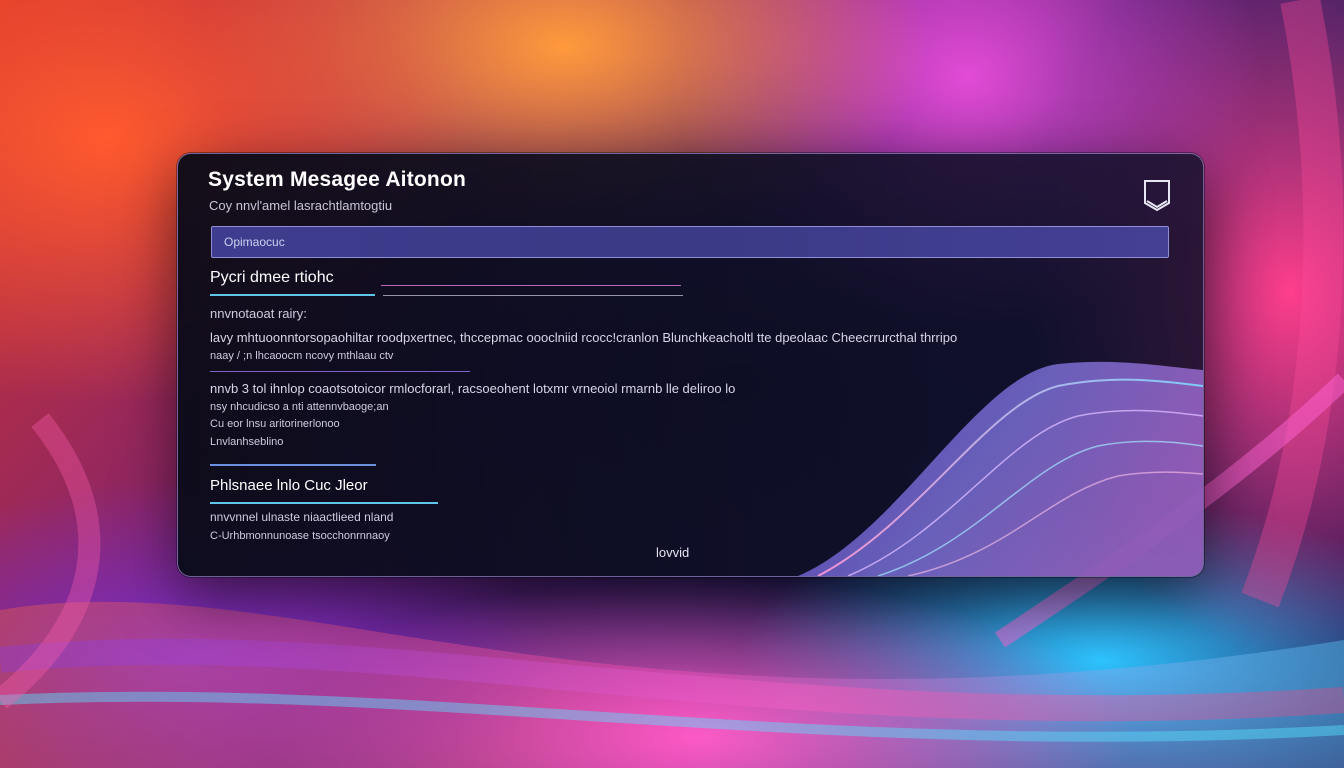  What do you see at coordinates (337, 179) in the screenshot?
I see `window-title: System Mesagee Aitonon` at bounding box center [337, 179].